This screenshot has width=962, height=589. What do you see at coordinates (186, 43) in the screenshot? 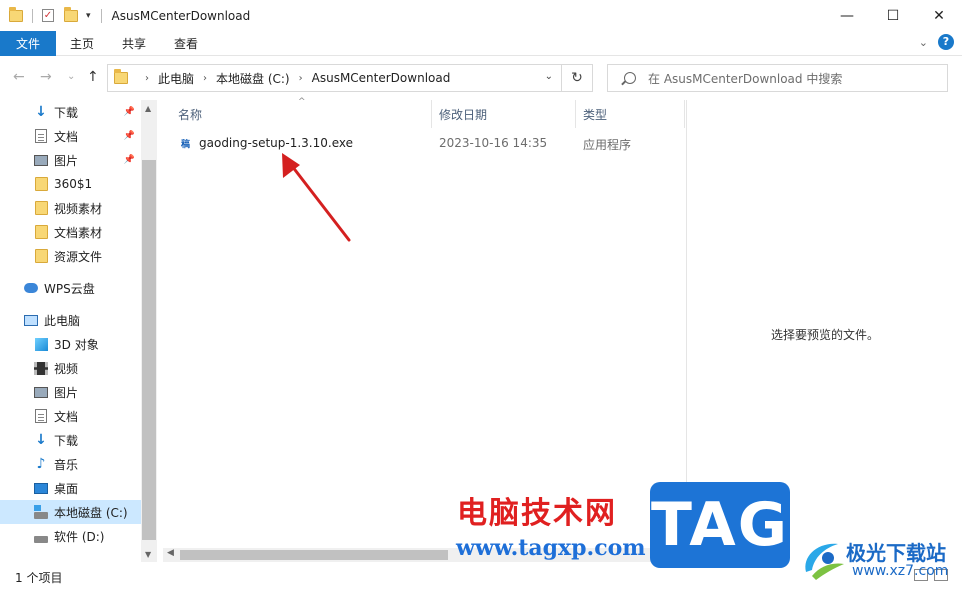
I see `tab-view: 查看` at bounding box center [186, 43].